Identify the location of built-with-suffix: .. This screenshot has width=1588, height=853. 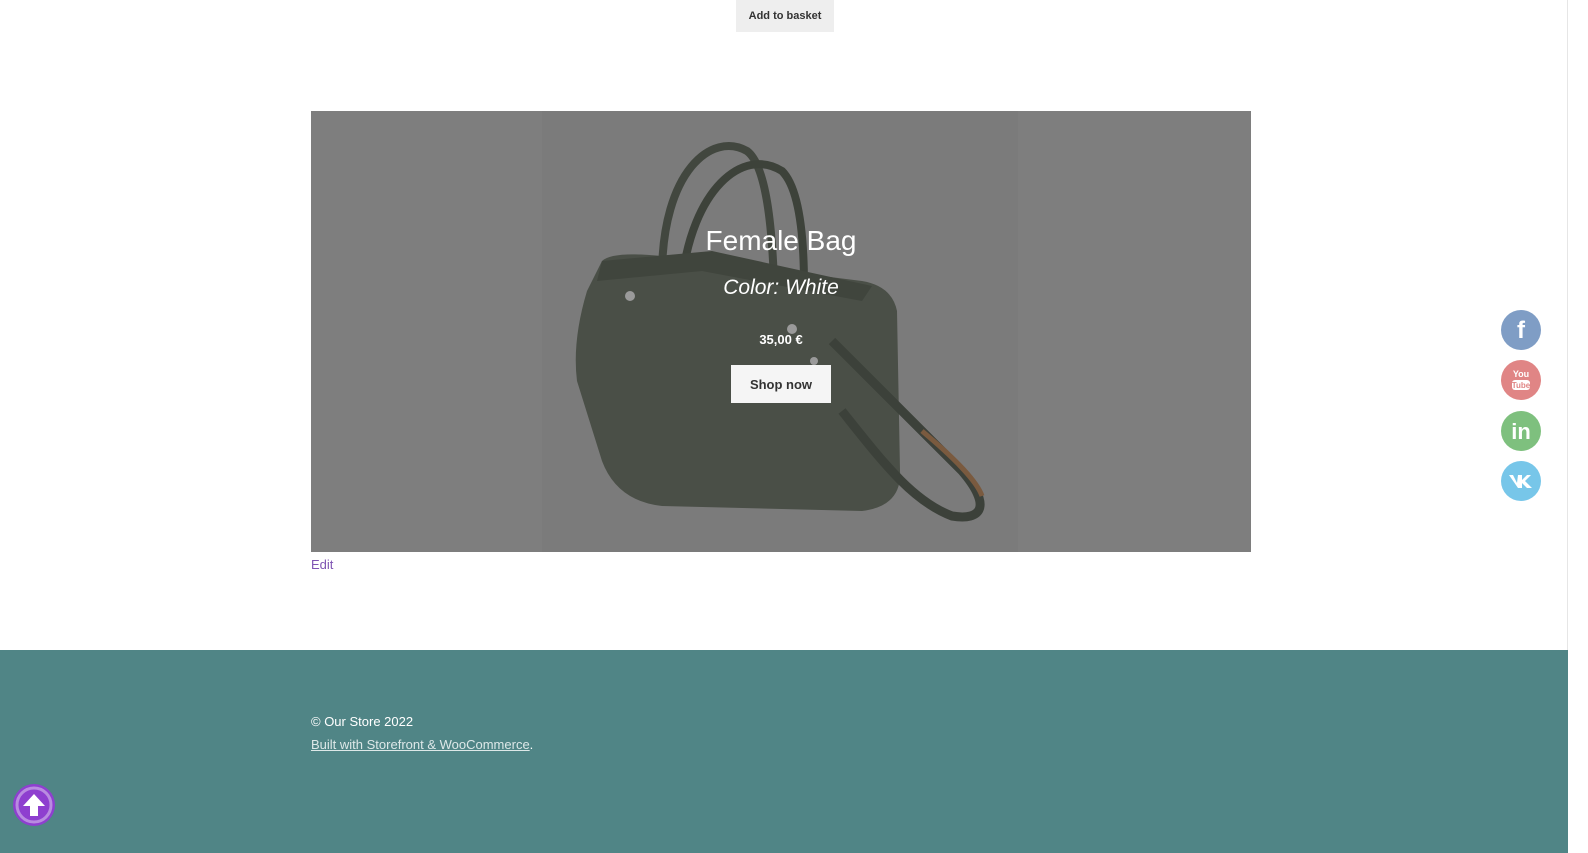
(531, 744).